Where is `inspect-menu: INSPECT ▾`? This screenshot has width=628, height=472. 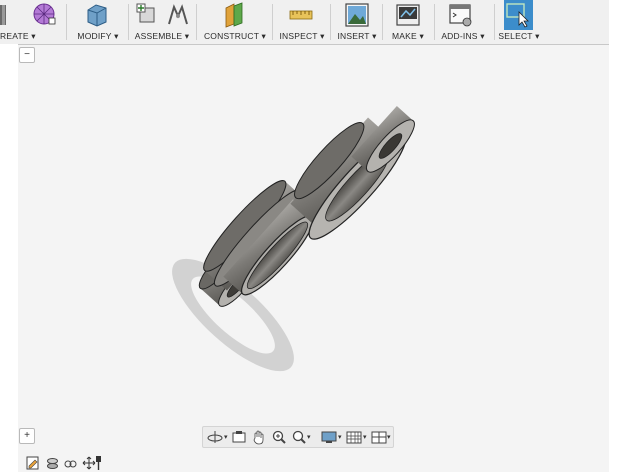 inspect-menu: INSPECT ▾ is located at coordinates (302, 22).